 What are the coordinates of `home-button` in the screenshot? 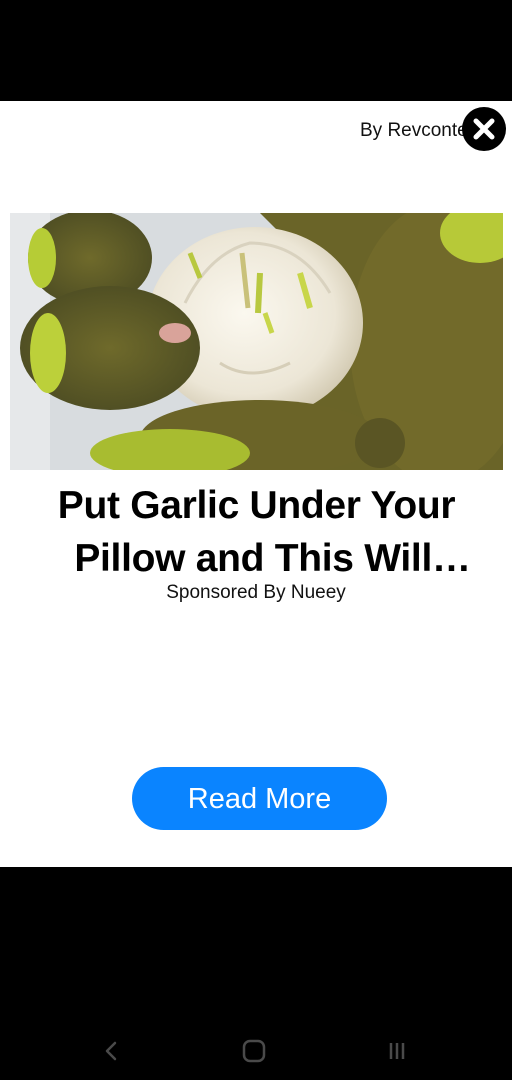 It's located at (254, 1051).